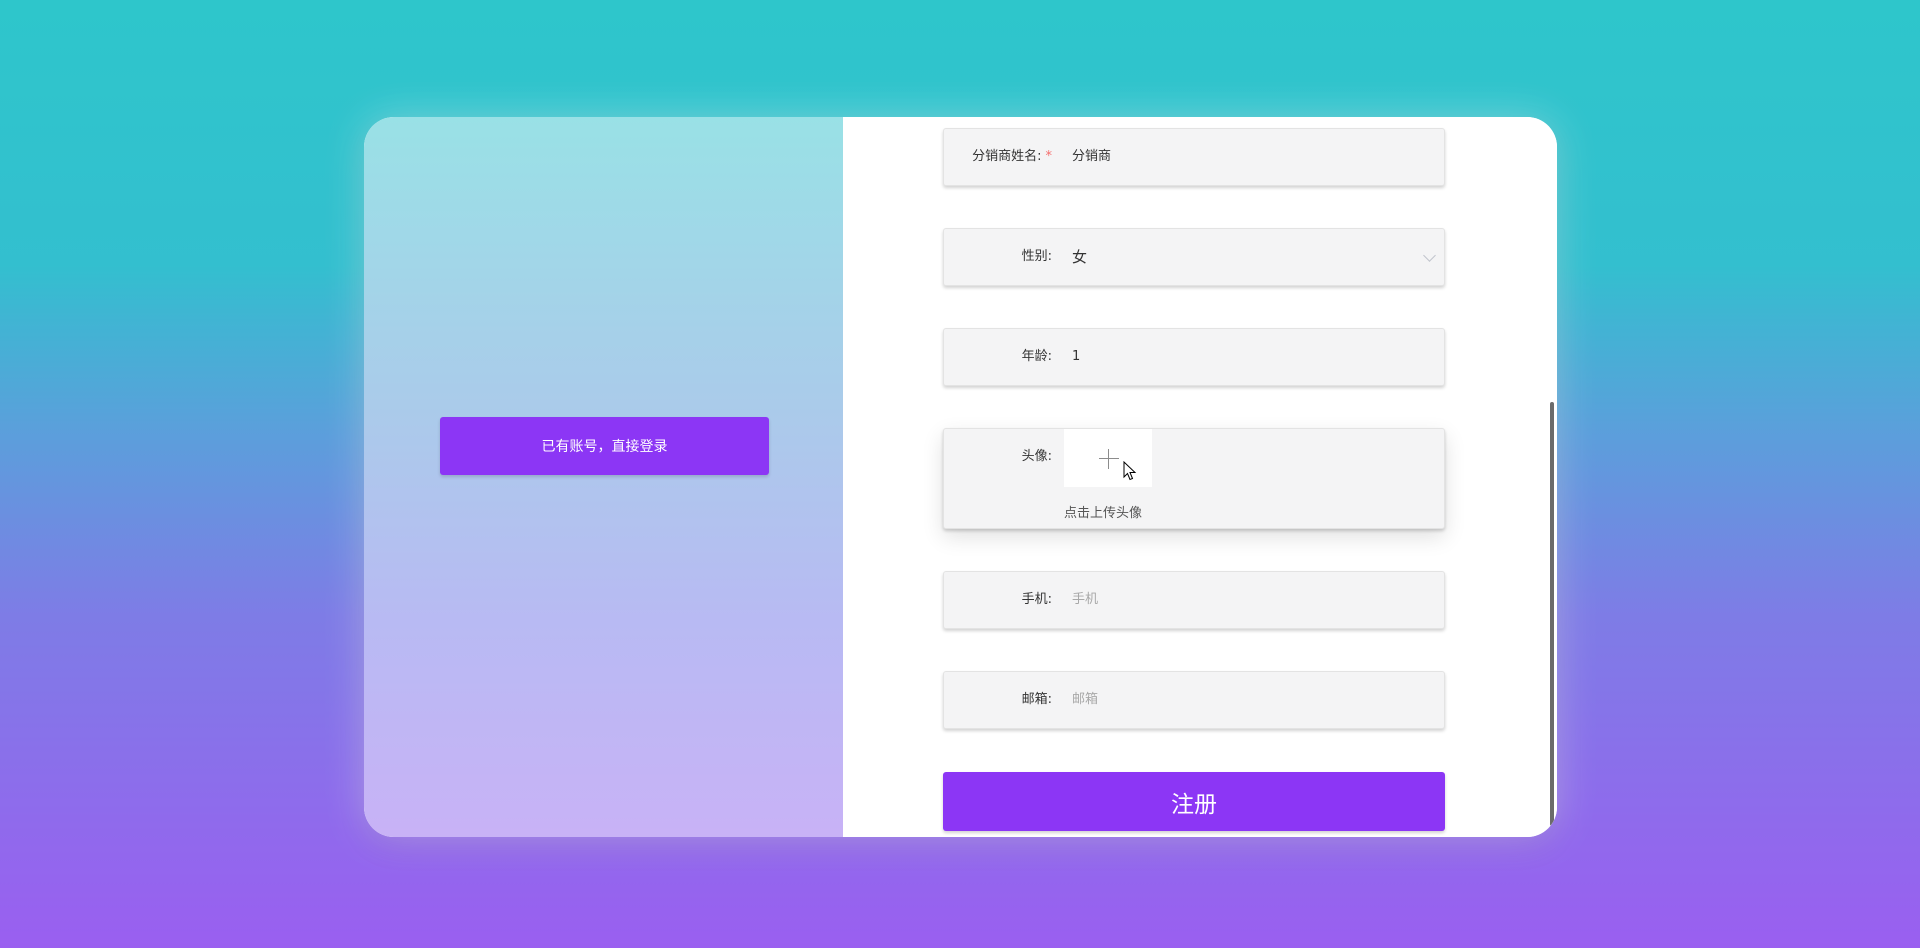 This screenshot has width=1920, height=948. What do you see at coordinates (1103, 513) in the screenshot?
I see `upload-hint: 点击上传头像` at bounding box center [1103, 513].